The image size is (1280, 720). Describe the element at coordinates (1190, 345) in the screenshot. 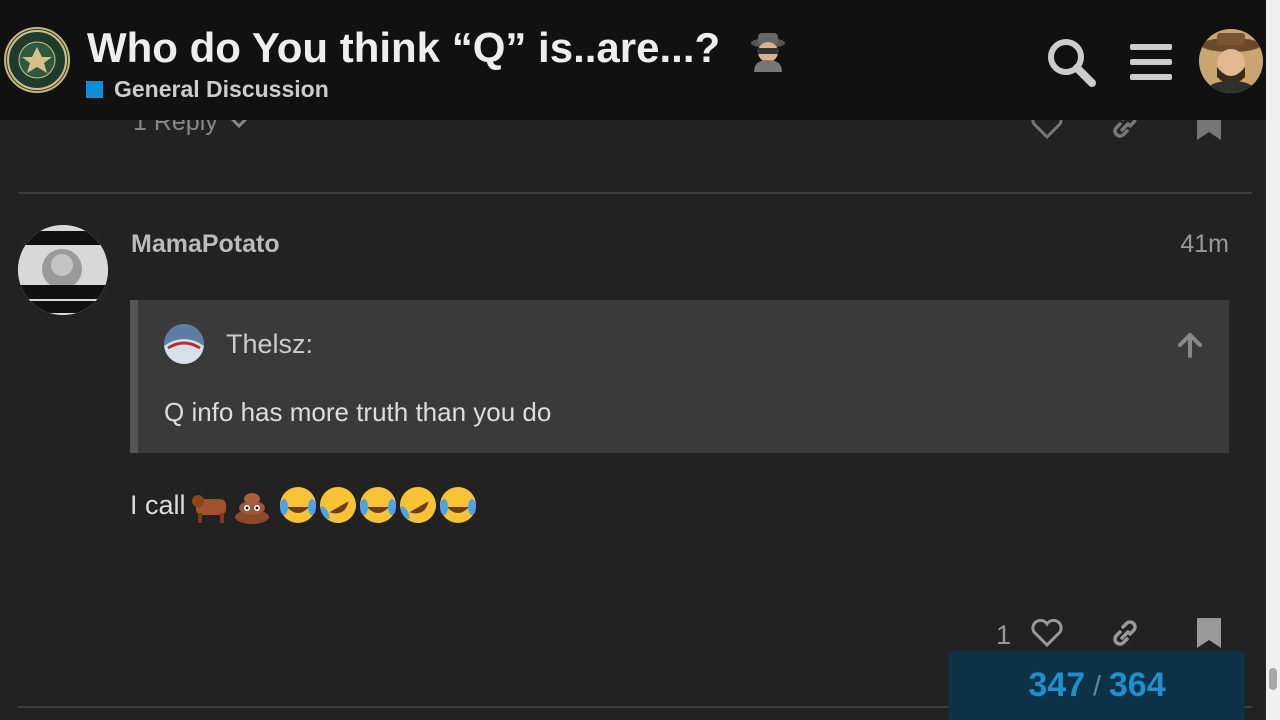

I see `arrow-up-icon` at that location.